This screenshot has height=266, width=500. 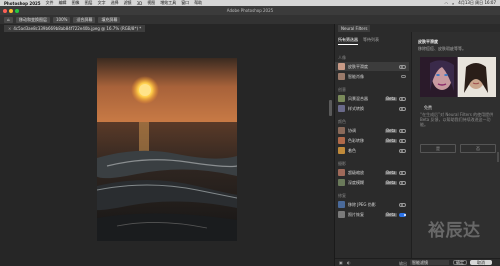 What do you see at coordinates (341, 130) in the screenshot?
I see `harmonization-thumb-icon` at bounding box center [341, 130].